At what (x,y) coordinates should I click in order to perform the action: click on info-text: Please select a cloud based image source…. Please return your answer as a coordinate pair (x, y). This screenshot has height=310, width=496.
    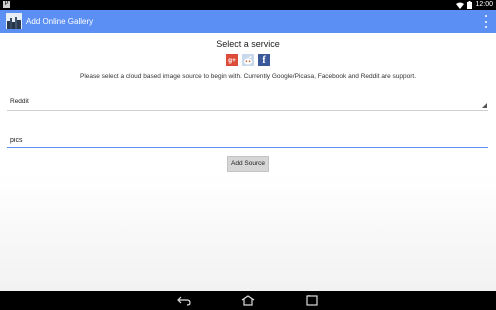
    Looking at the image, I should click on (248, 76).